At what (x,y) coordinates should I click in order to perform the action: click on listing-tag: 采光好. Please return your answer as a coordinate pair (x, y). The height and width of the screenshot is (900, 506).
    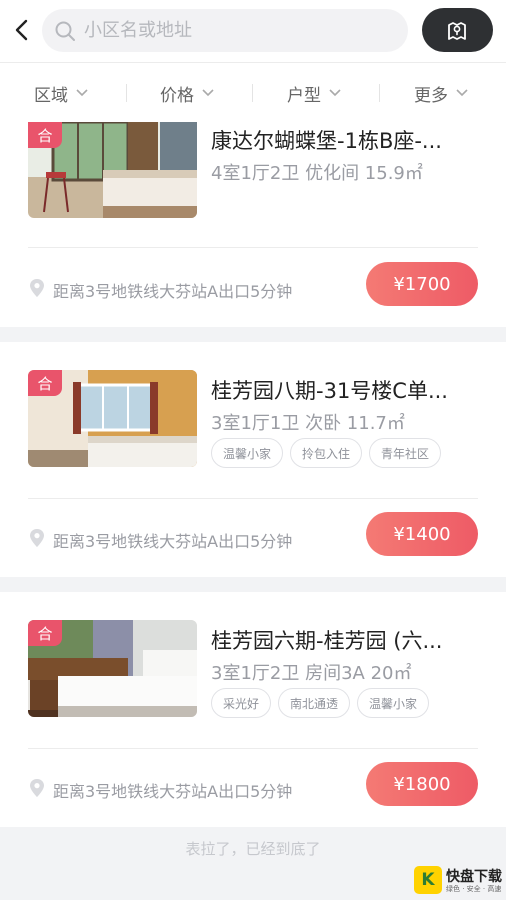
    Looking at the image, I should click on (241, 703).